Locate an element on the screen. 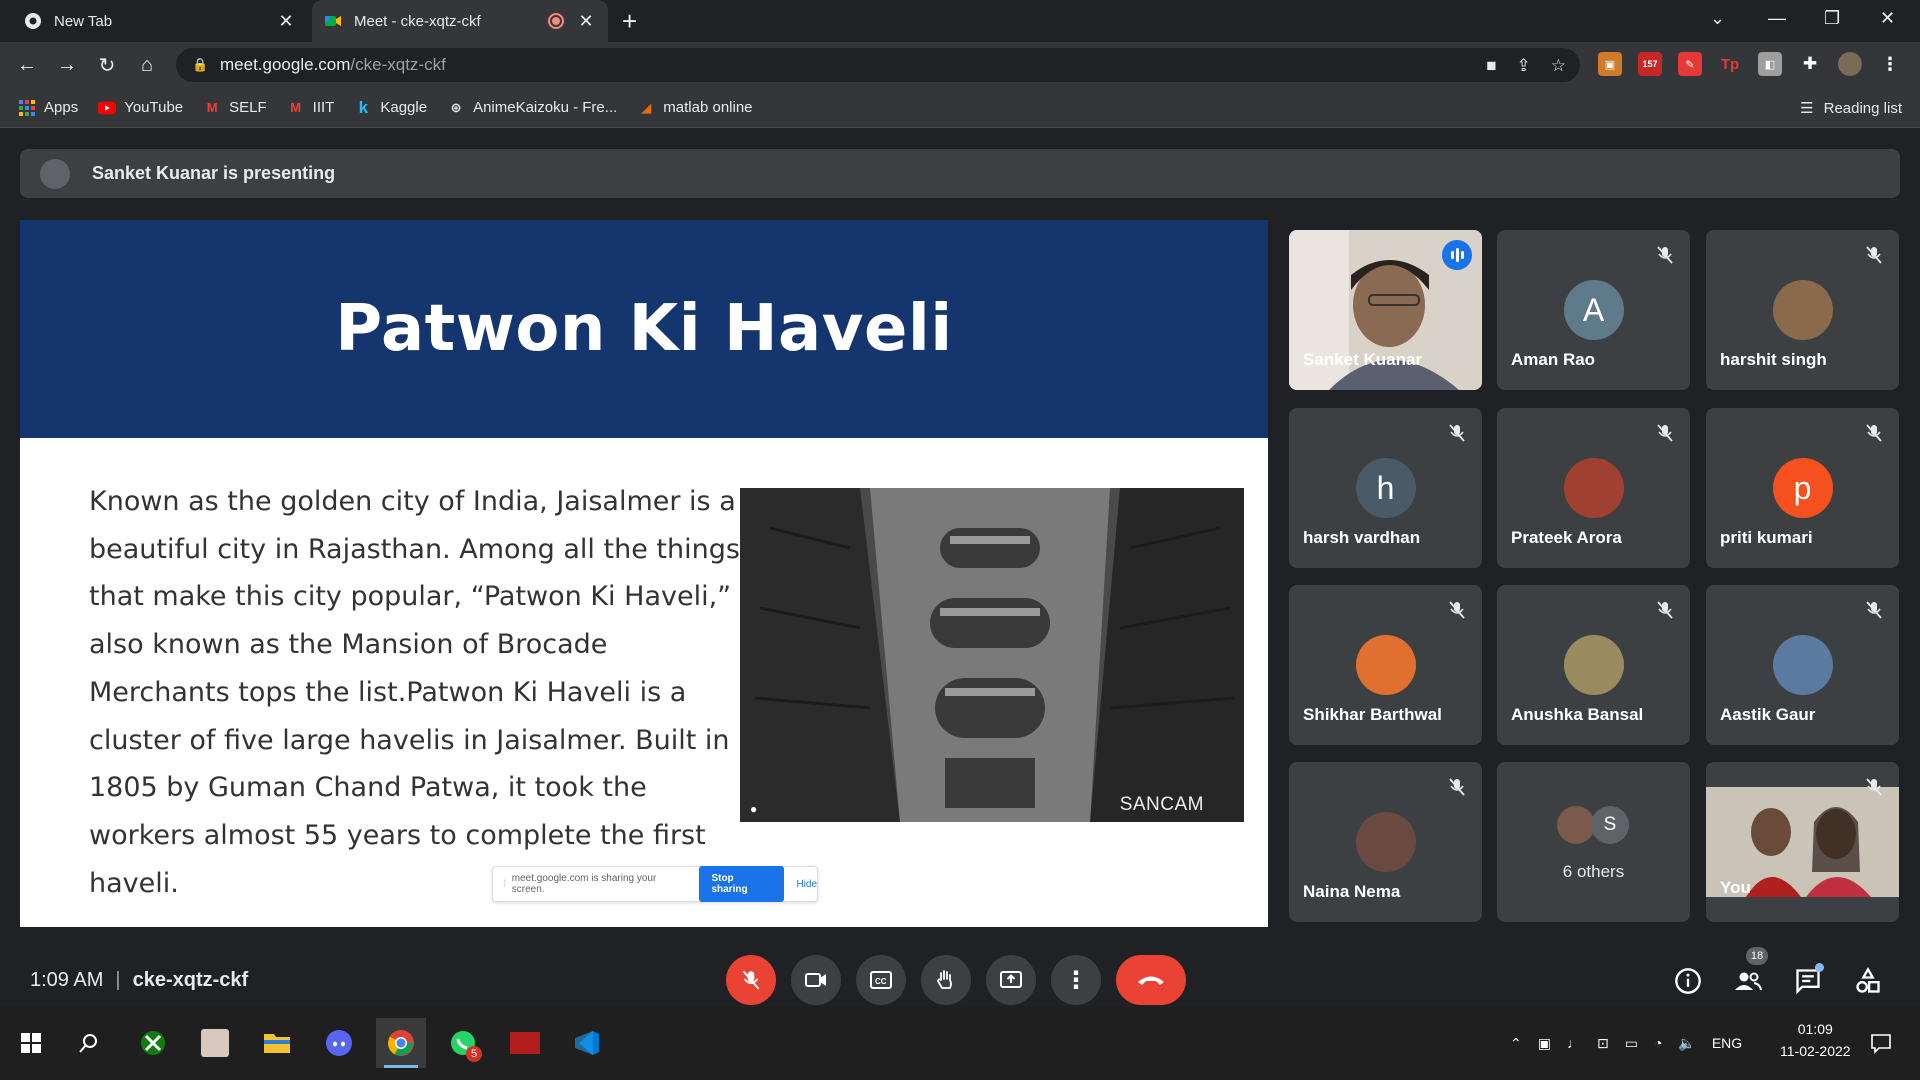 The width and height of the screenshot is (1920, 1080). camera-in-use-icon: ■ is located at coordinates (1491, 66).